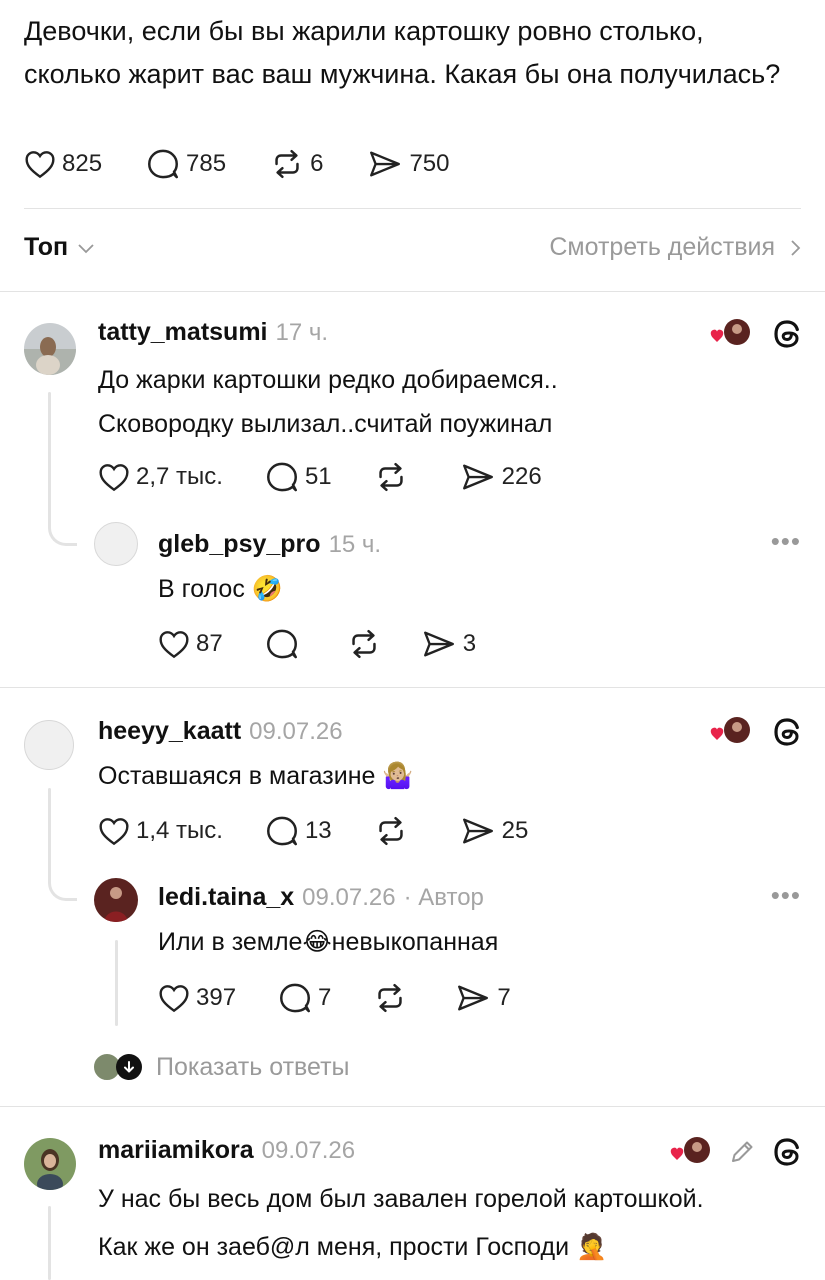 Image resolution: width=825 pixels, height=1280 pixels. Describe the element at coordinates (216, 997) in the screenshot. I see `like-count: 397` at that location.